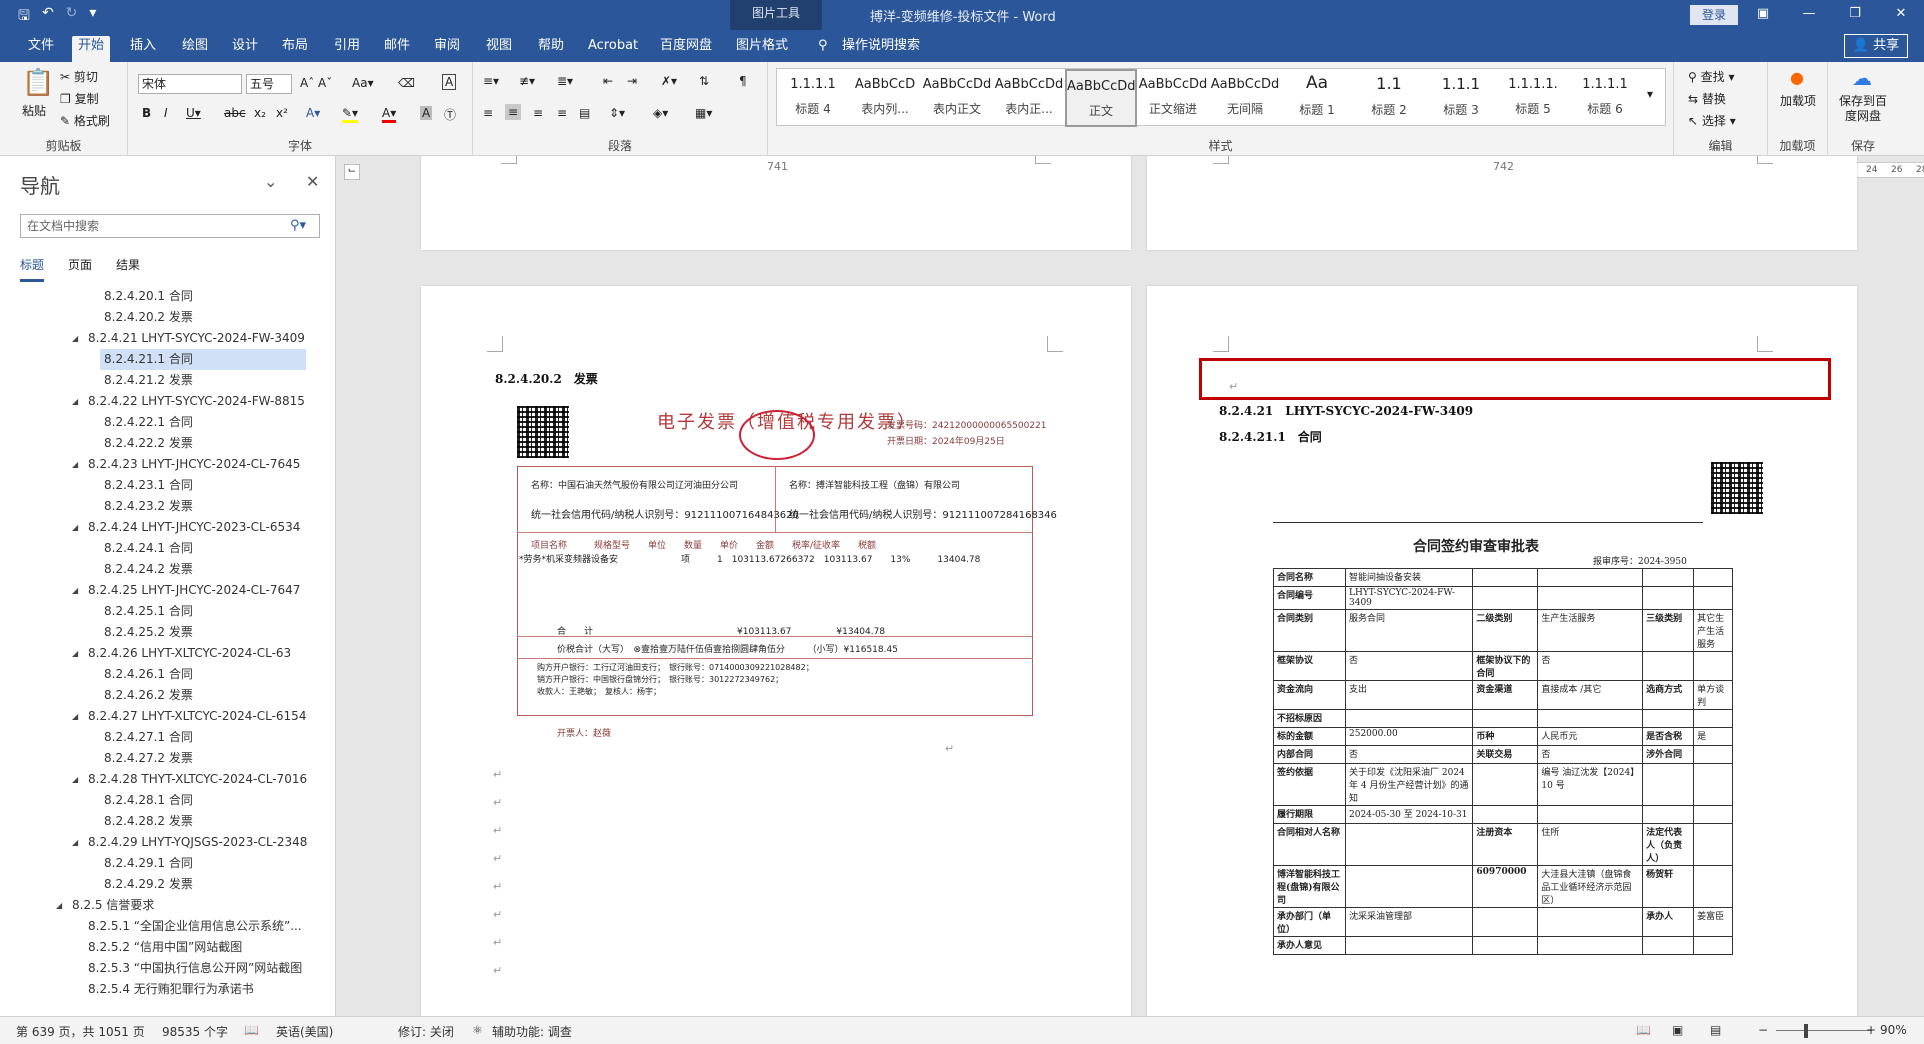  I want to click on nav-item: 8.2.4.26.1 合同, so click(168, 674).